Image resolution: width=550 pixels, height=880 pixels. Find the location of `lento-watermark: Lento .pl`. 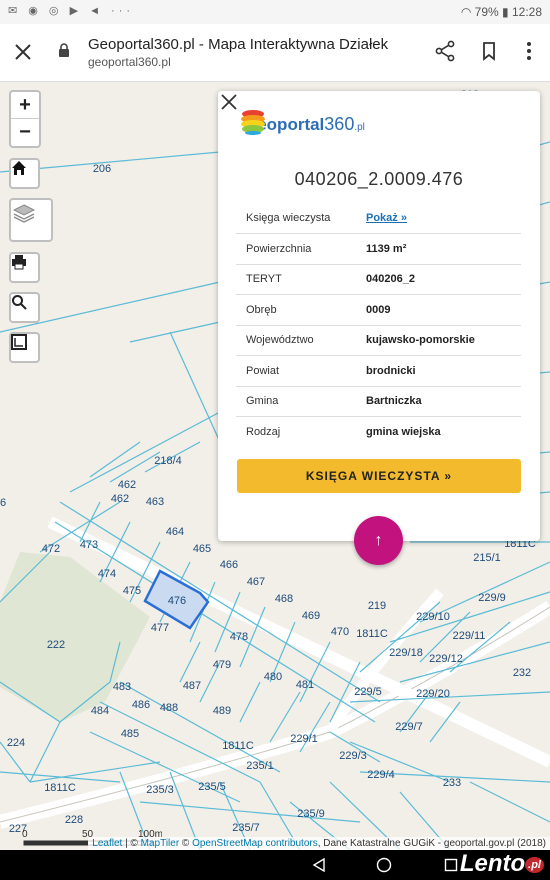

lento-watermark: Lento .pl is located at coordinates (502, 864).